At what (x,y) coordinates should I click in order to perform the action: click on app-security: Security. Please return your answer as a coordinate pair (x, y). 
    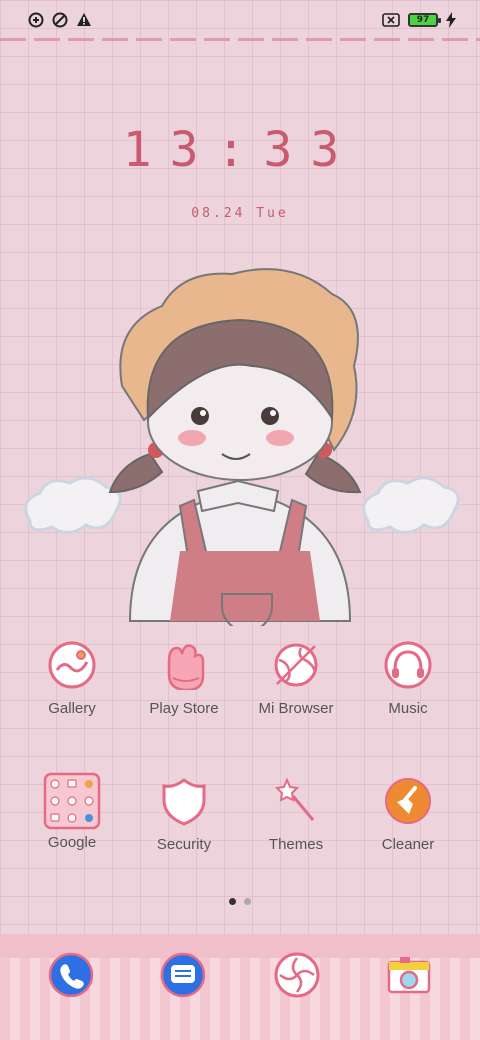
    Looking at the image, I should click on (184, 814).